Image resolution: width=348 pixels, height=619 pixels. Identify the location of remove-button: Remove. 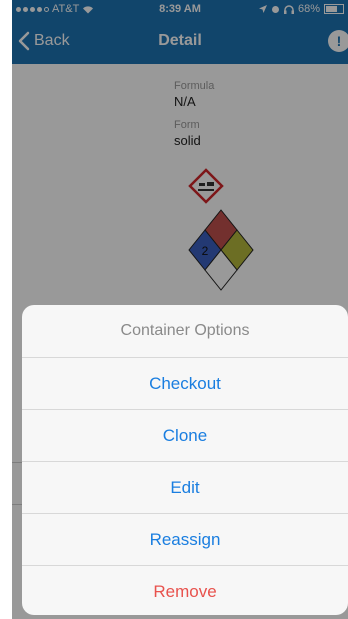
(185, 590).